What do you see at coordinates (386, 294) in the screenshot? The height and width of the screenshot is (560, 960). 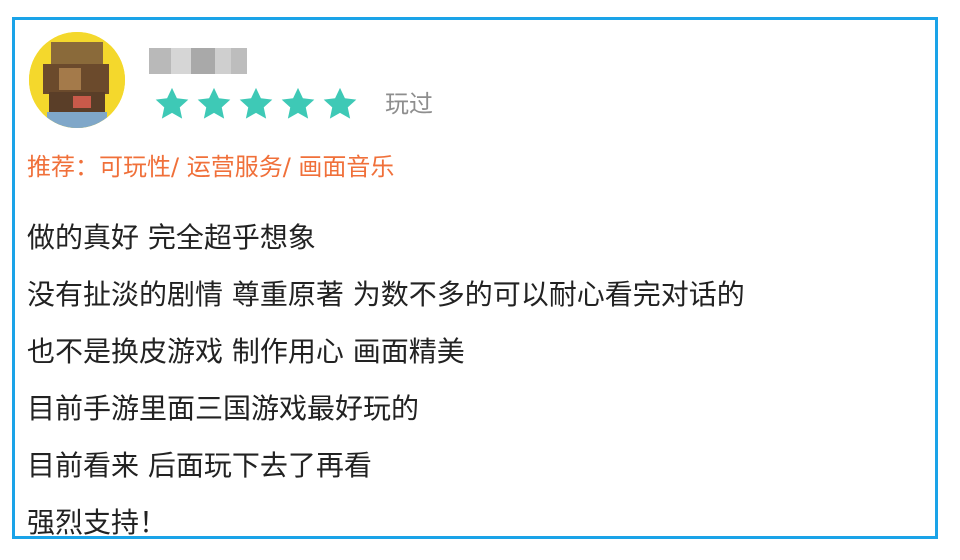 I see `review-line: 没有扯淡的剧情 尊重原著 为数不多的可以耐心看完对话的` at bounding box center [386, 294].